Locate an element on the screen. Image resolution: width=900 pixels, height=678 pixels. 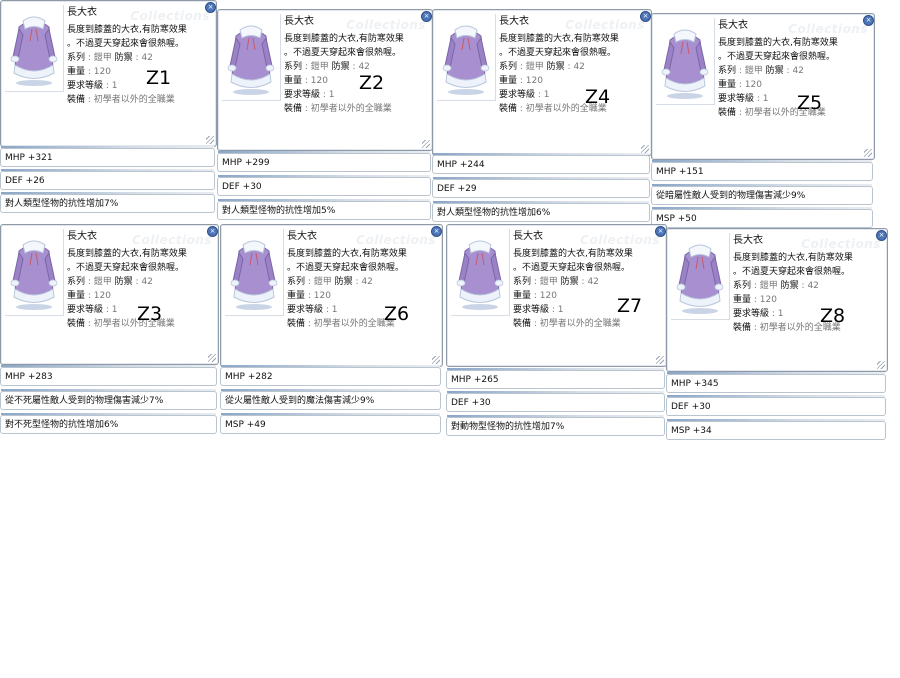
stat-bar-1: MHP +282 is located at coordinates (330, 375).